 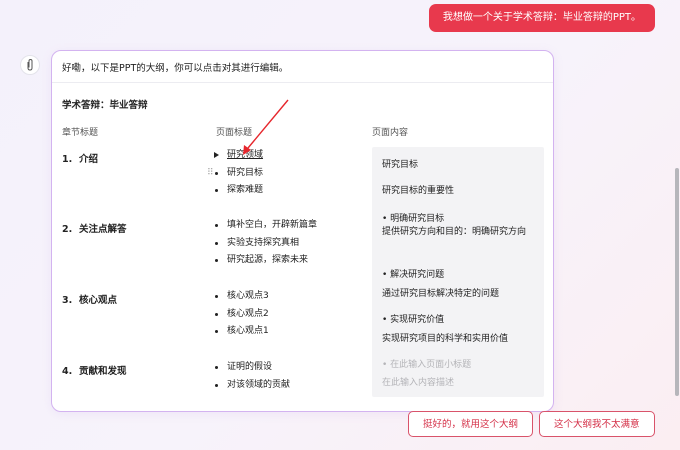 I want to click on content-item-desc: 通过研究目标解决特定的问题, so click(x=440, y=292).